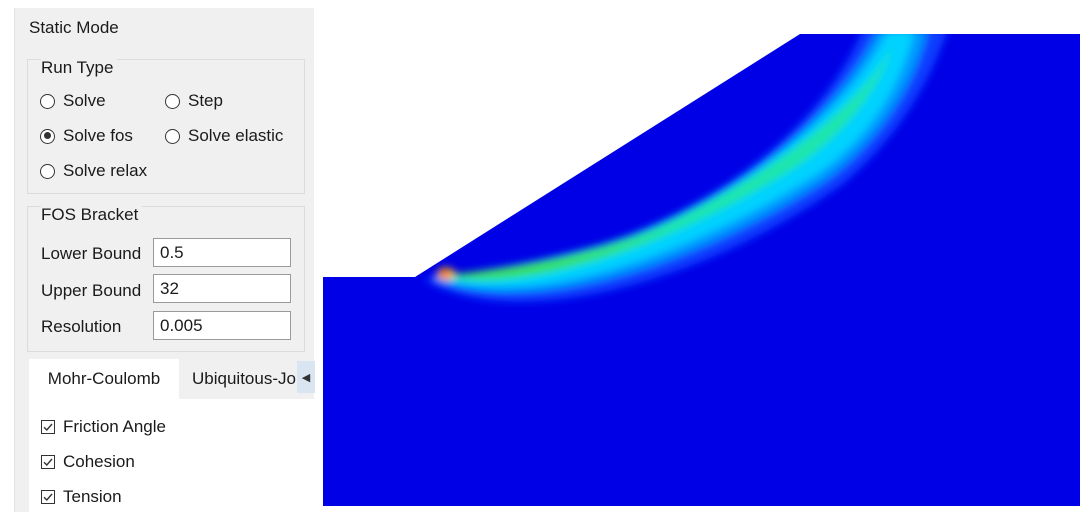 The image size is (1080, 512). Describe the element at coordinates (74, 27) in the screenshot. I see `panel-title: Static Mode` at that location.